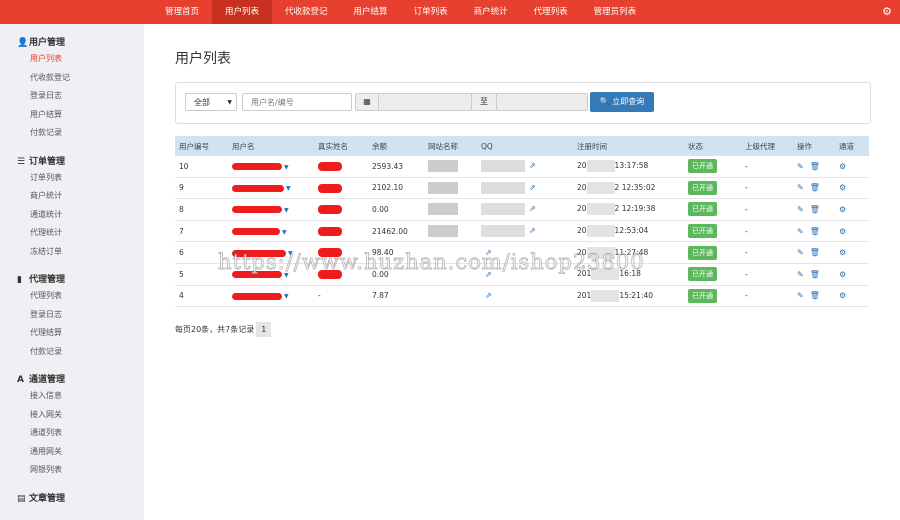  What do you see at coordinates (584, 274) in the screenshot?
I see `reg-time-prefix: 201` at bounding box center [584, 274].